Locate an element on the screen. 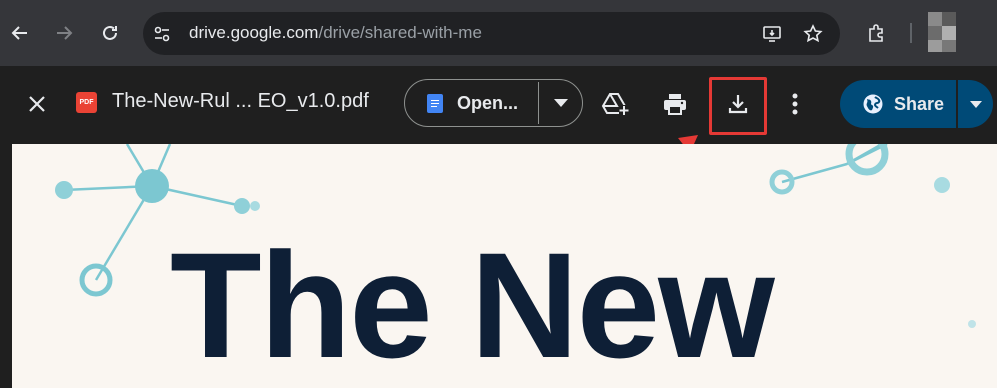  back-button is located at coordinates (20, 33).